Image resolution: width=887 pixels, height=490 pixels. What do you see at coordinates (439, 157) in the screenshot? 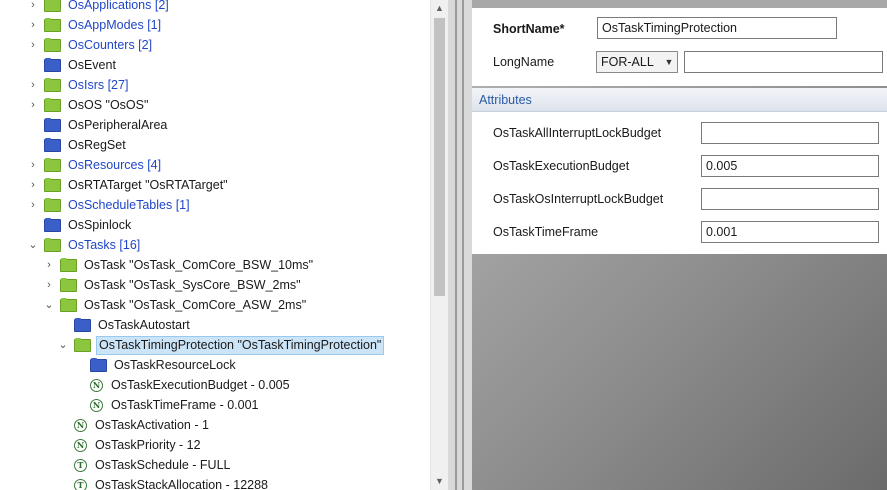
I see `scrollbar-thumb` at bounding box center [439, 157].